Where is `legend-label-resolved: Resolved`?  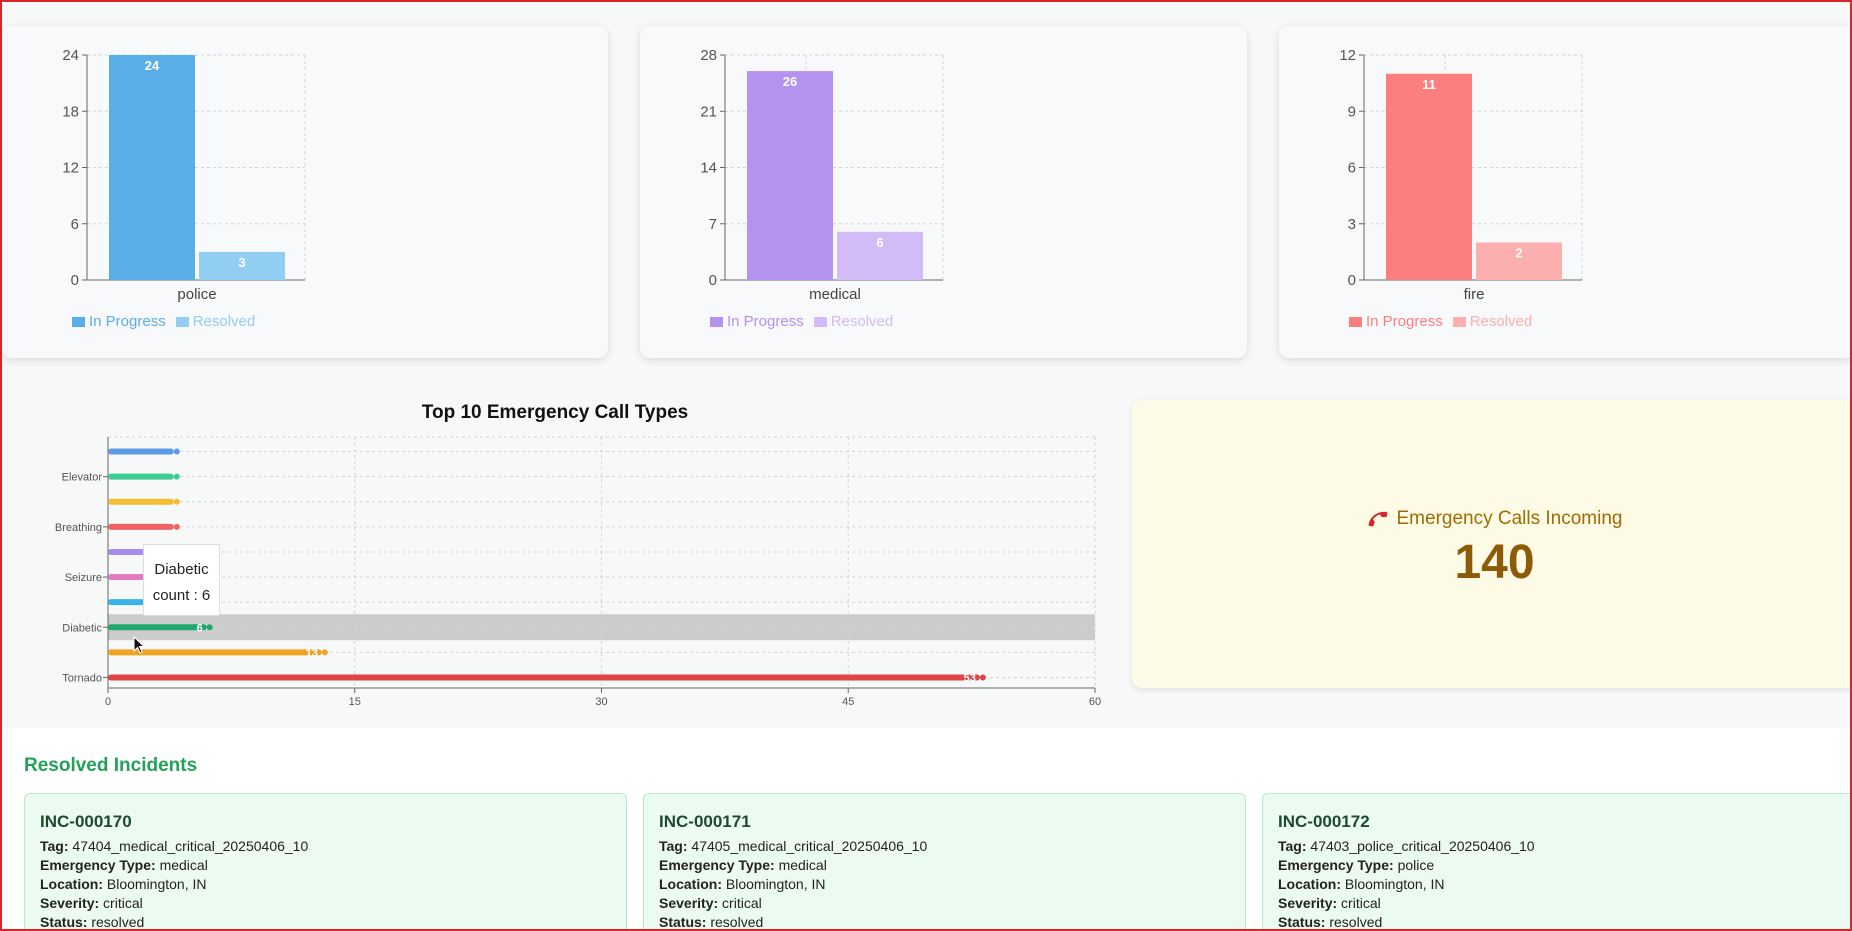
legend-label-resolved: Resolved is located at coordinates (1501, 321).